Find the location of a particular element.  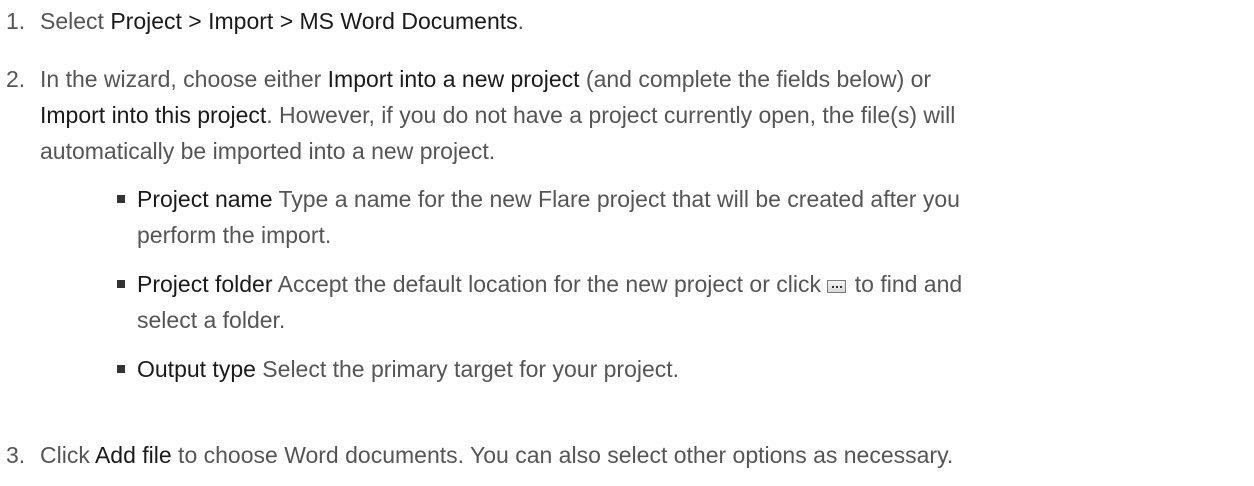

menu-path: Project > Import > MS Word Documents is located at coordinates (314, 21).